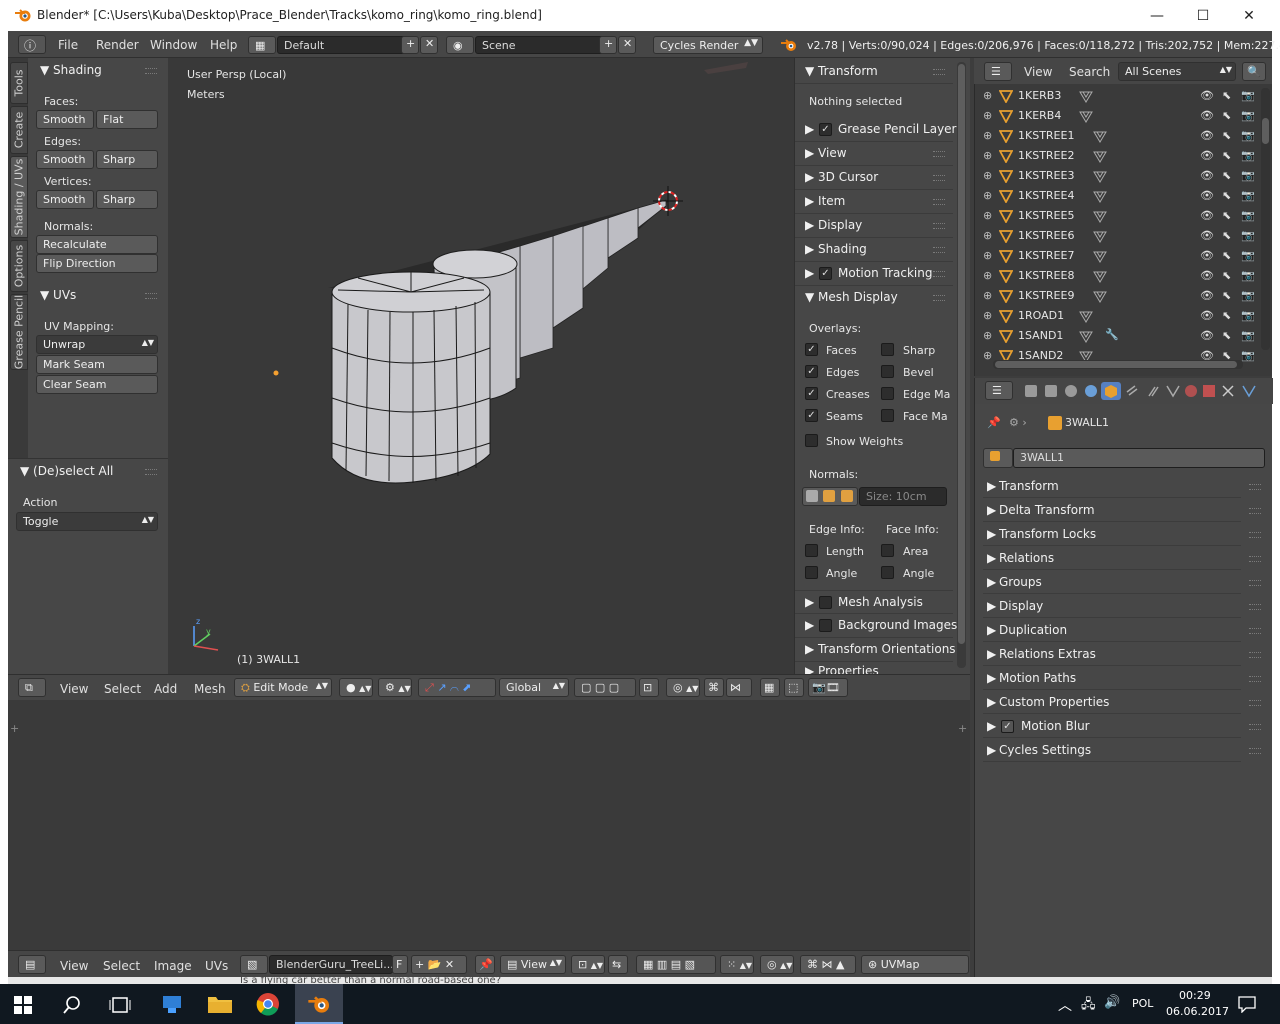 The height and width of the screenshot is (1024, 1280). What do you see at coordinates (58, 295) in the screenshot?
I see `uvs-panel-header: ▼ UVs` at bounding box center [58, 295].